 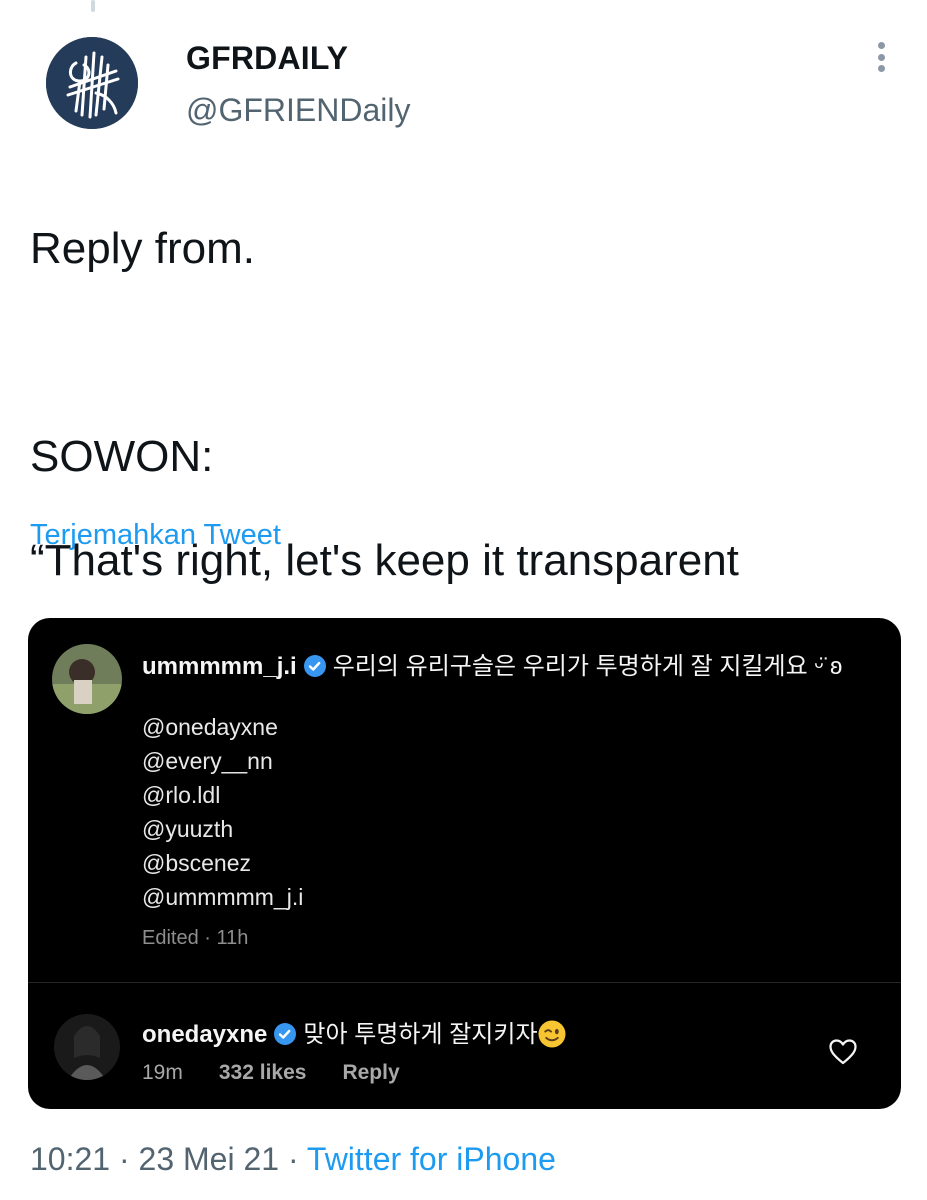 I want to click on divider, so click(x=464, y=982).